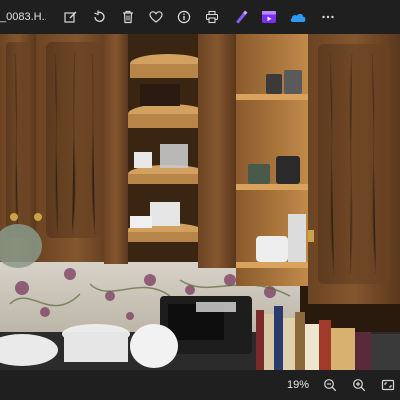 Image resolution: width=400 pixels, height=400 pixels. What do you see at coordinates (156, 17) in the screenshot?
I see `favorite-icon` at bounding box center [156, 17].